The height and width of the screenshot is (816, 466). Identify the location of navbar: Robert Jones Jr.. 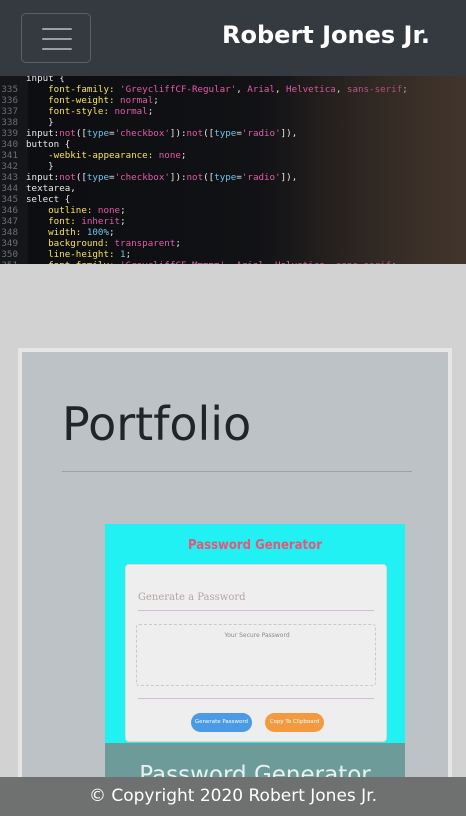
(233, 38).